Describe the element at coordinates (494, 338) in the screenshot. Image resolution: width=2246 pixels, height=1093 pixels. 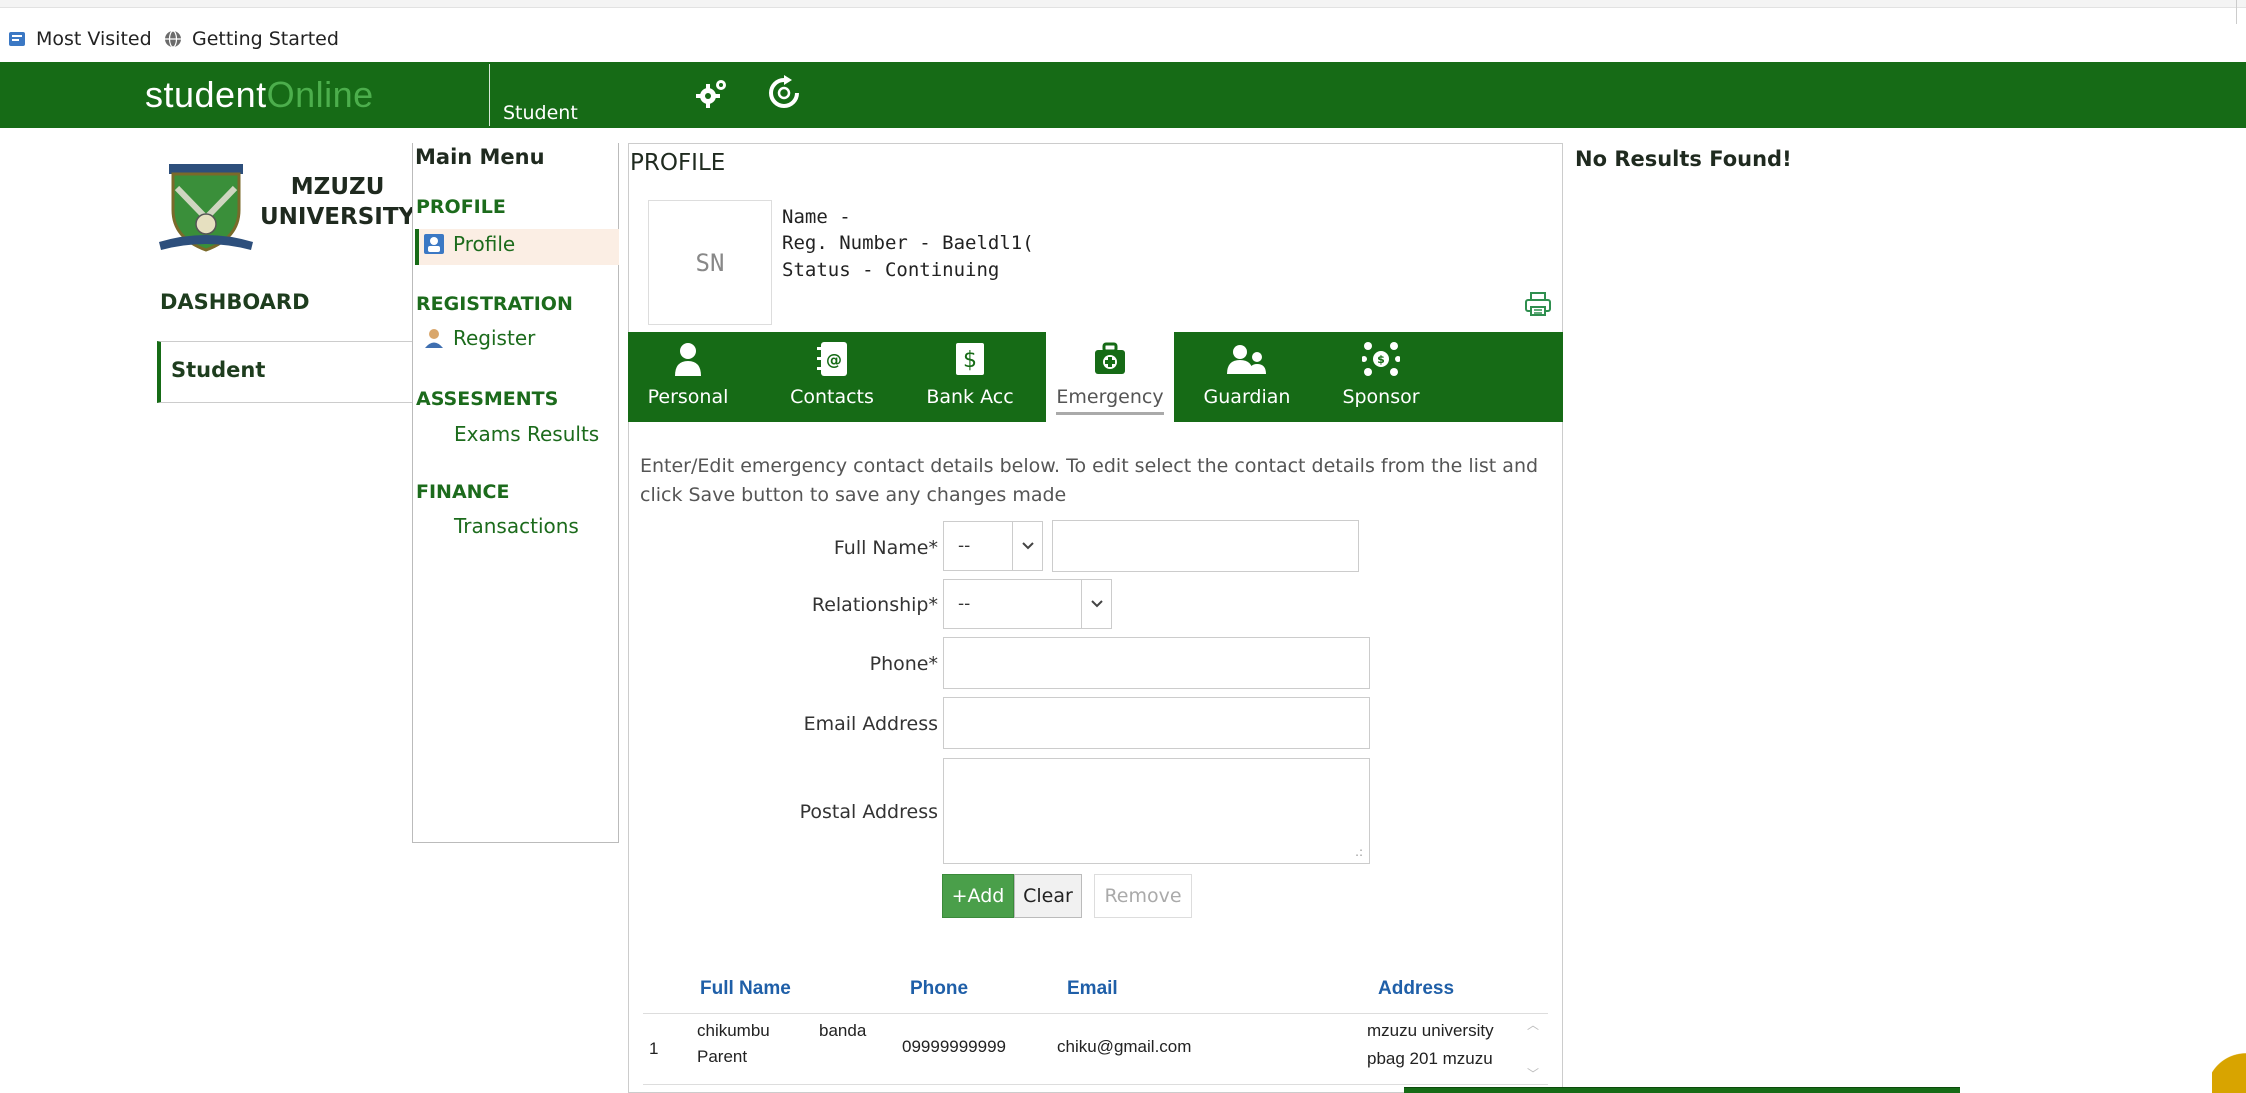
I see `menu-item-label: Register` at that location.